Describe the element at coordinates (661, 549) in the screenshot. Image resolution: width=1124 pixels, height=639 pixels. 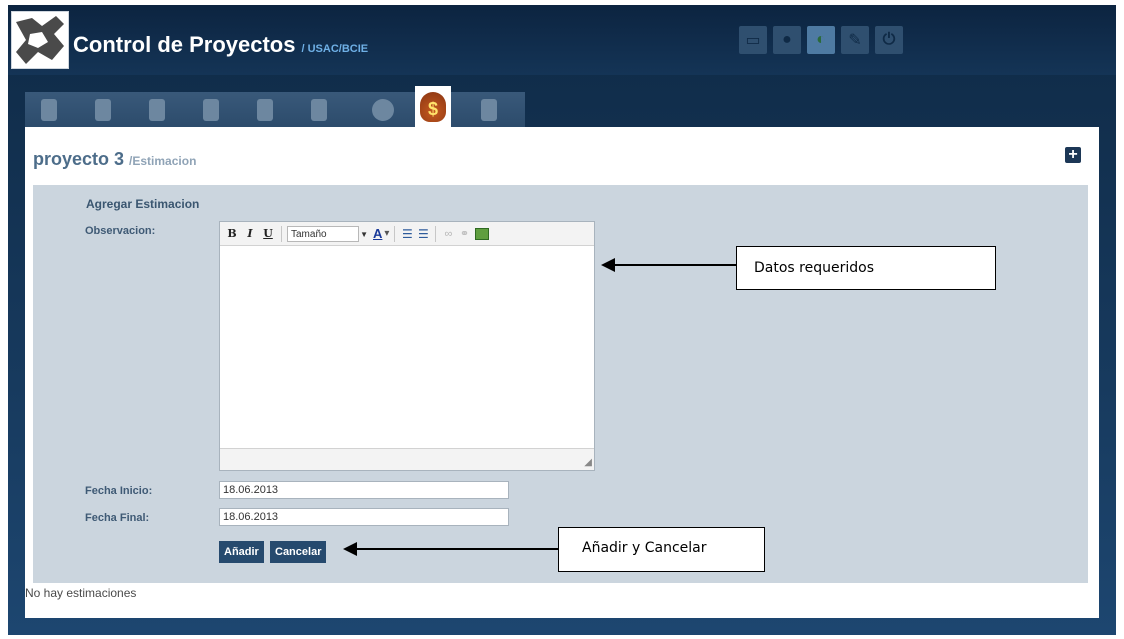
I see `callout-anadir-cancelar: Añadir y Cancelar` at that location.